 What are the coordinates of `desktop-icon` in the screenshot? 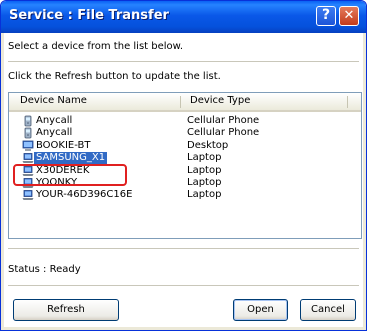 It's located at (28, 146).